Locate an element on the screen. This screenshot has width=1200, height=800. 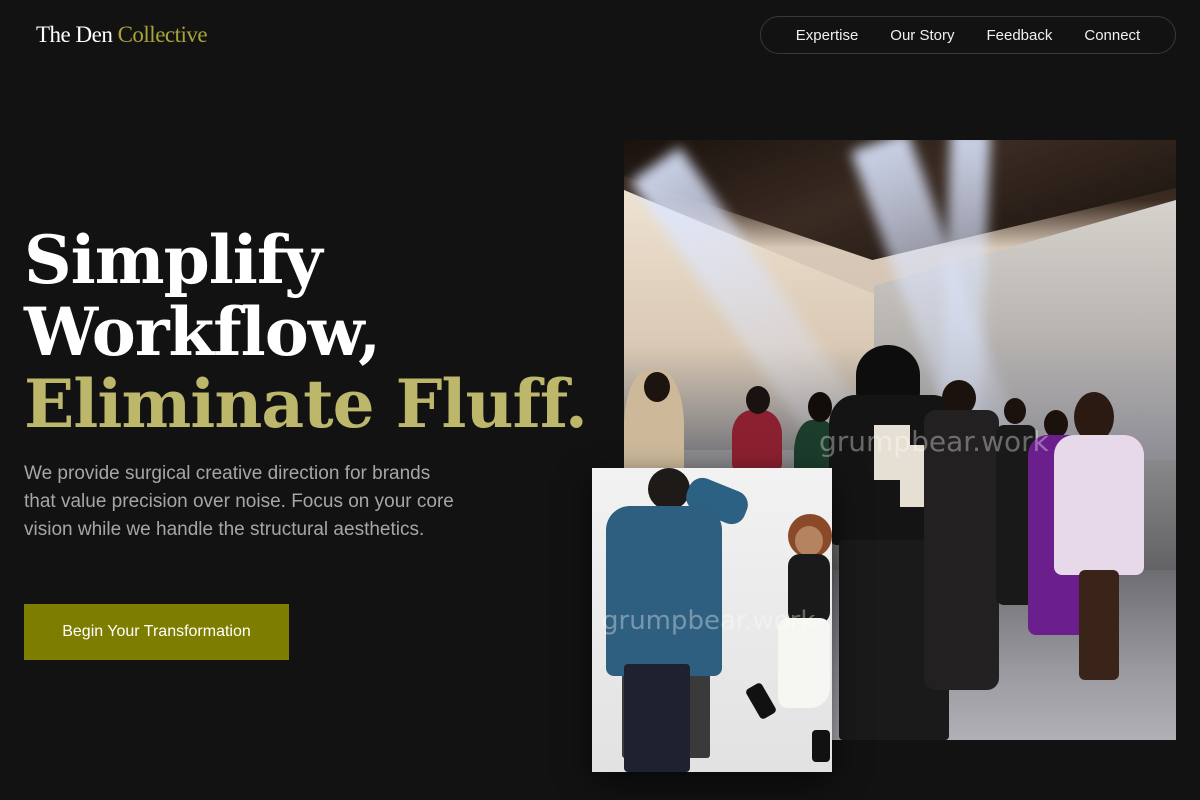
photographer-photo: grumpbear.work is located at coordinates (712, 620).